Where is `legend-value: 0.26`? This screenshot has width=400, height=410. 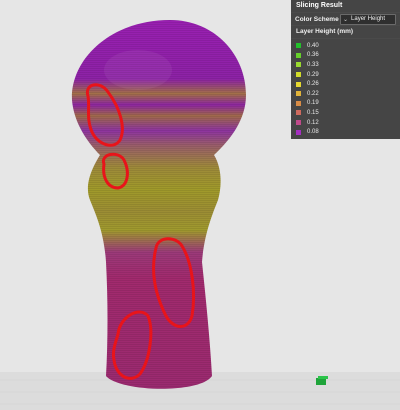
legend-value: 0.26 is located at coordinates (313, 84).